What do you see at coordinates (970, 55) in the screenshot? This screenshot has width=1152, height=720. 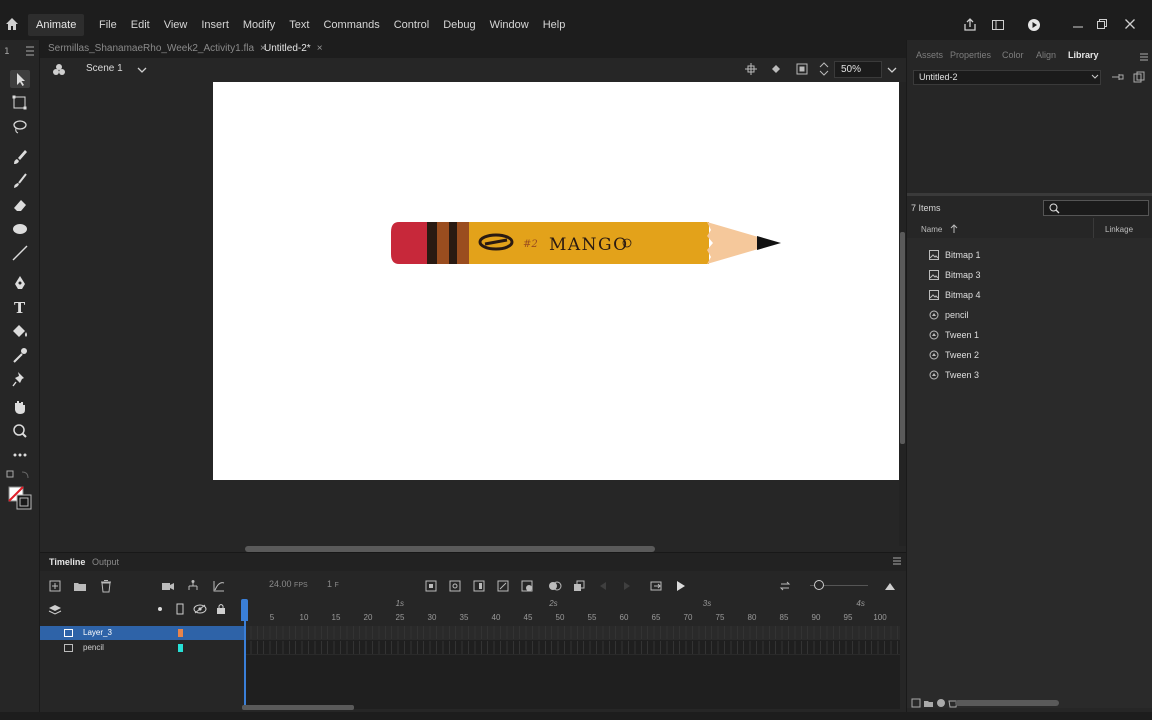 I see `tab-properties: Properties` at bounding box center [970, 55].